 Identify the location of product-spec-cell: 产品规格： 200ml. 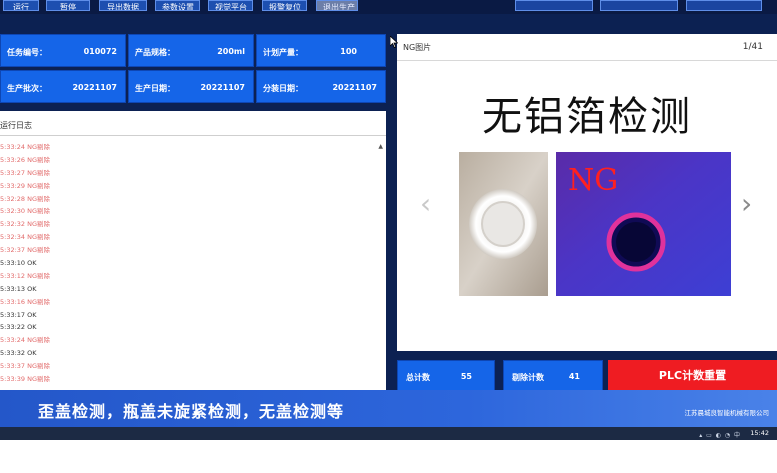
(191, 50).